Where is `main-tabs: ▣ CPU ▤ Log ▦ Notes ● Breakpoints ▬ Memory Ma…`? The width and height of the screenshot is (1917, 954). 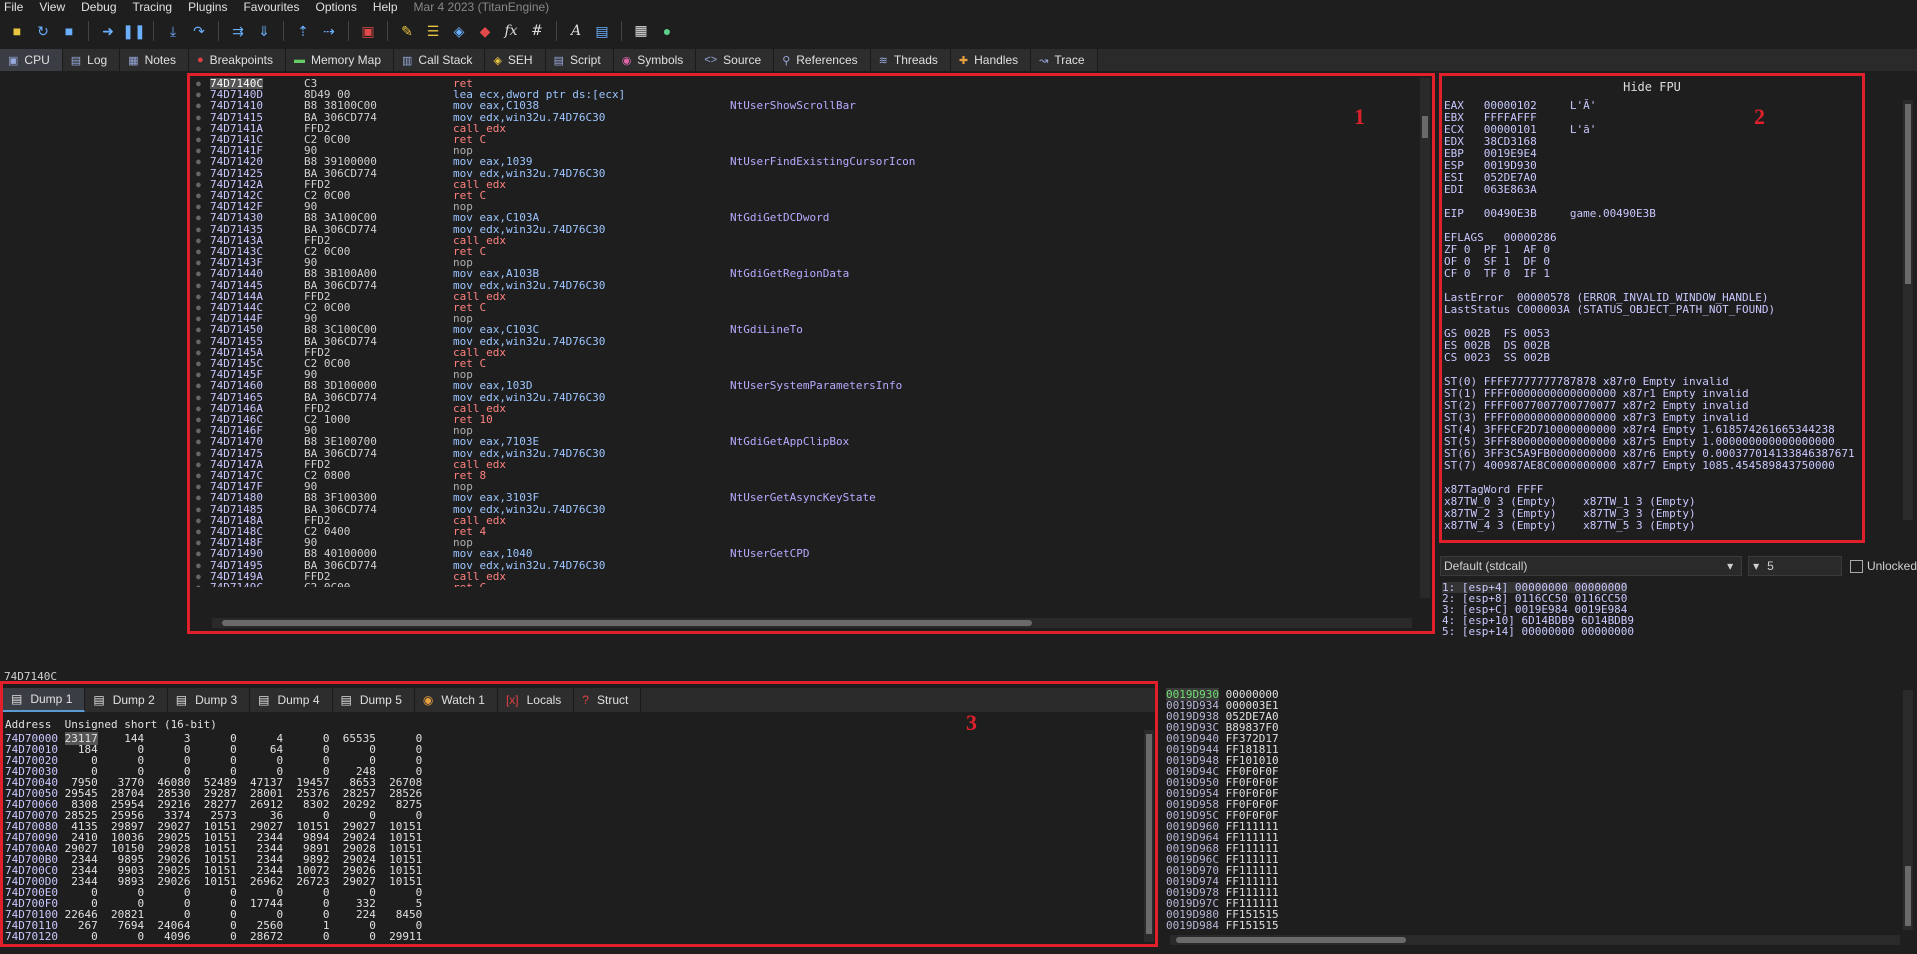
main-tabs: ▣ CPU ▤ Log ▦ Notes ● Breakpoints ▬ Memory Ma… is located at coordinates (958, 60).